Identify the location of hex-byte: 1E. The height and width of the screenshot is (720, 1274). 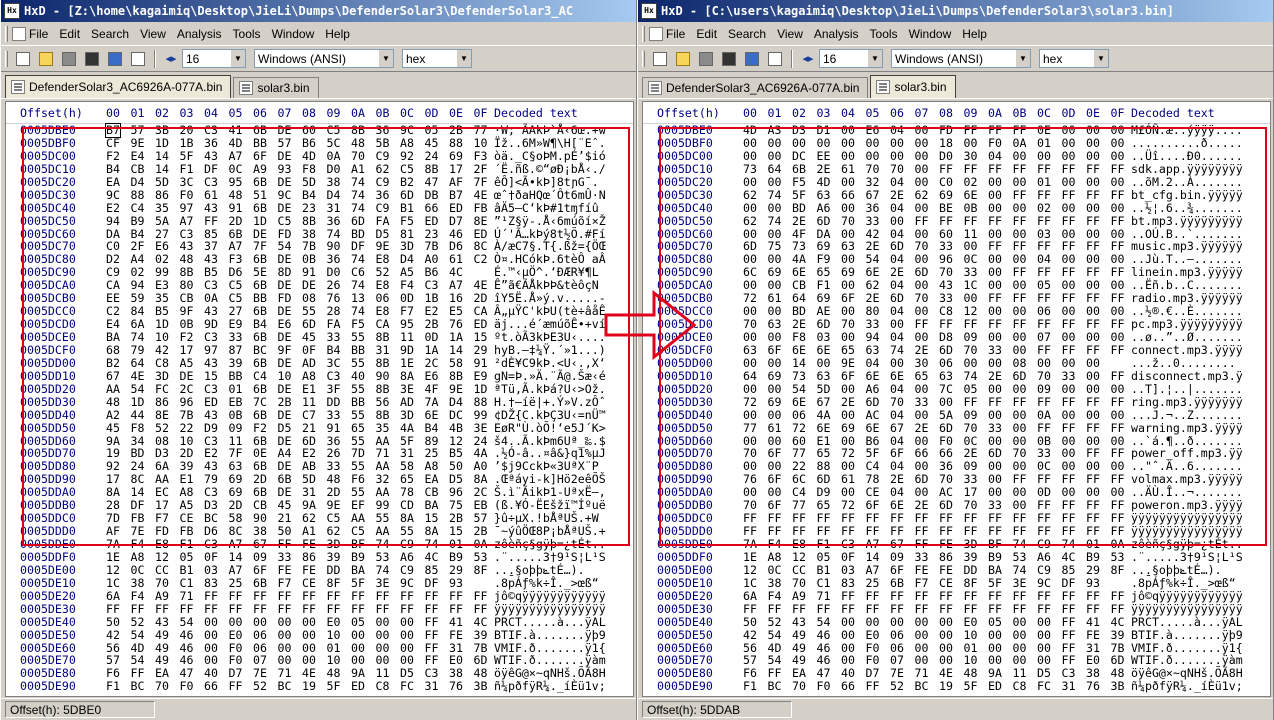
(407, 363).